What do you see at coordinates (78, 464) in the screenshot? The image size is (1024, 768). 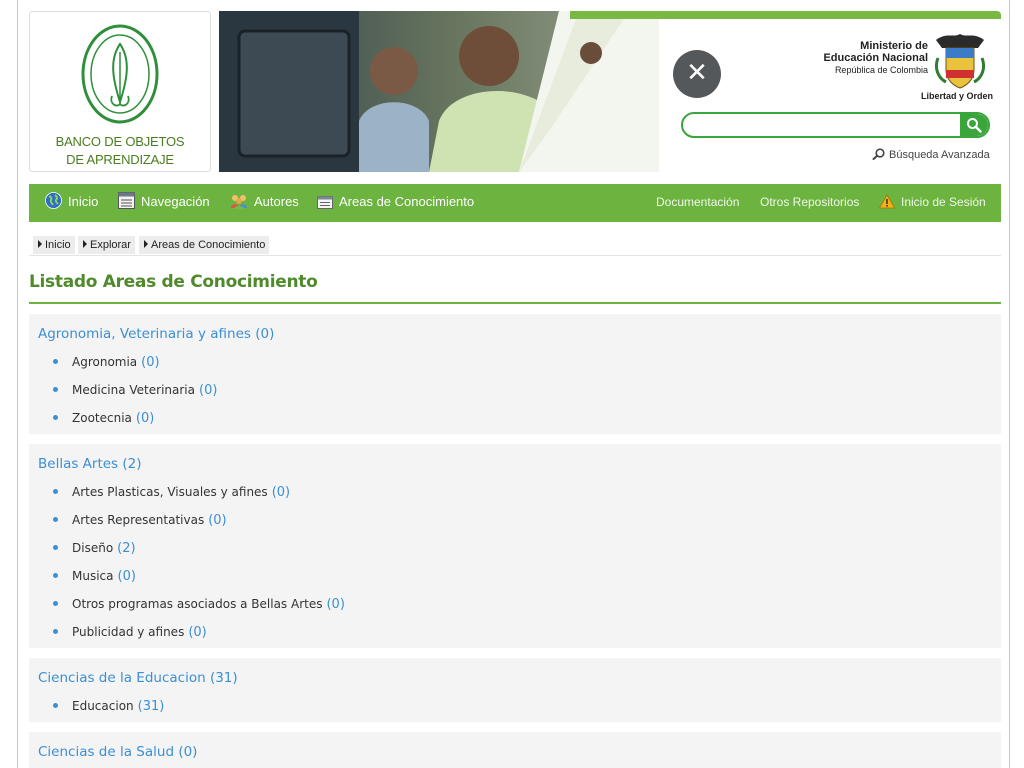 I see `category-name: Bellas Artes` at bounding box center [78, 464].